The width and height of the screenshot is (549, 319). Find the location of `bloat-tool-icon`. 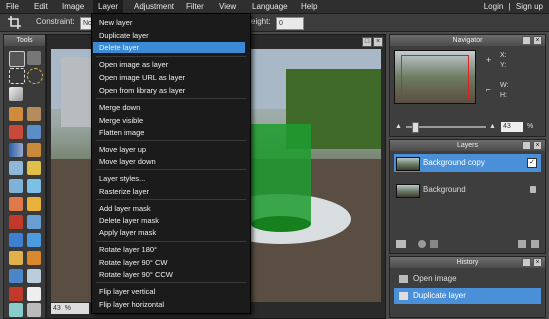

bloat-tool-icon is located at coordinates (16, 240).